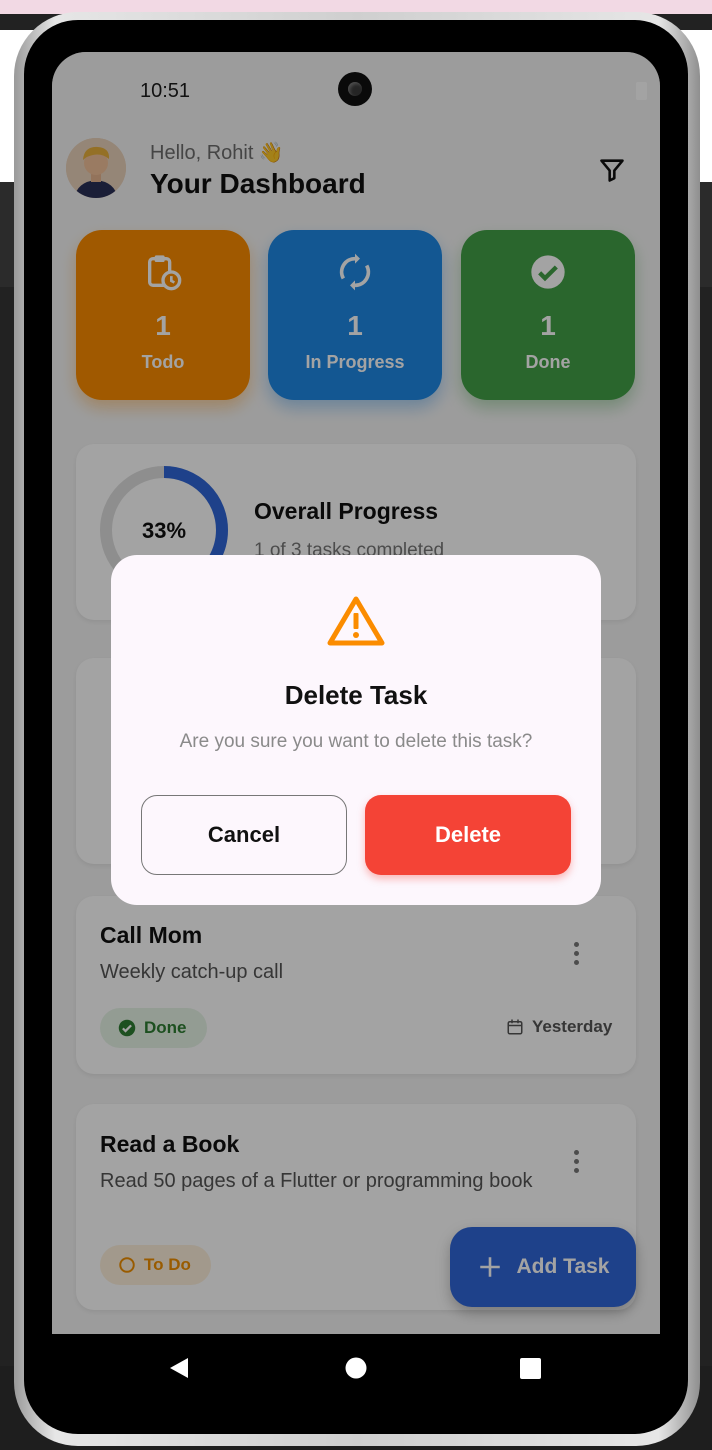 The width and height of the screenshot is (712, 1450). What do you see at coordinates (468, 835) in the screenshot?
I see `delete-button: Delete` at bounding box center [468, 835].